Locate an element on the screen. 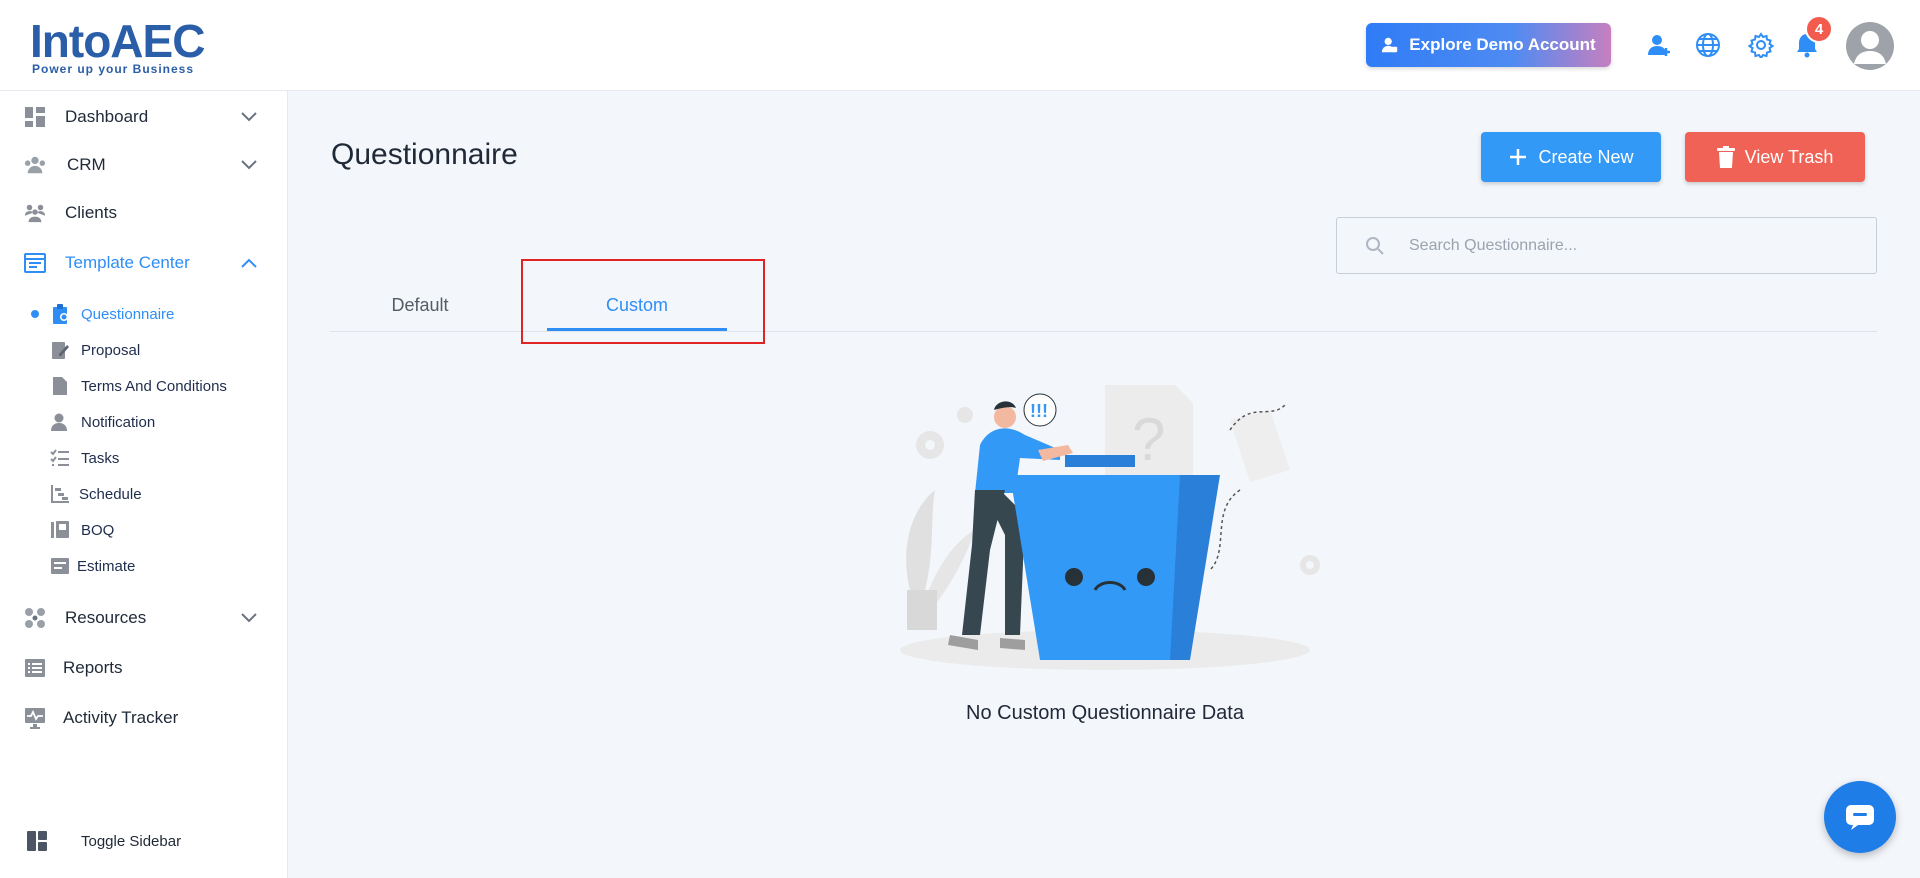 This screenshot has width=1920, height=878. add-user-icon is located at coordinates (1659, 45).